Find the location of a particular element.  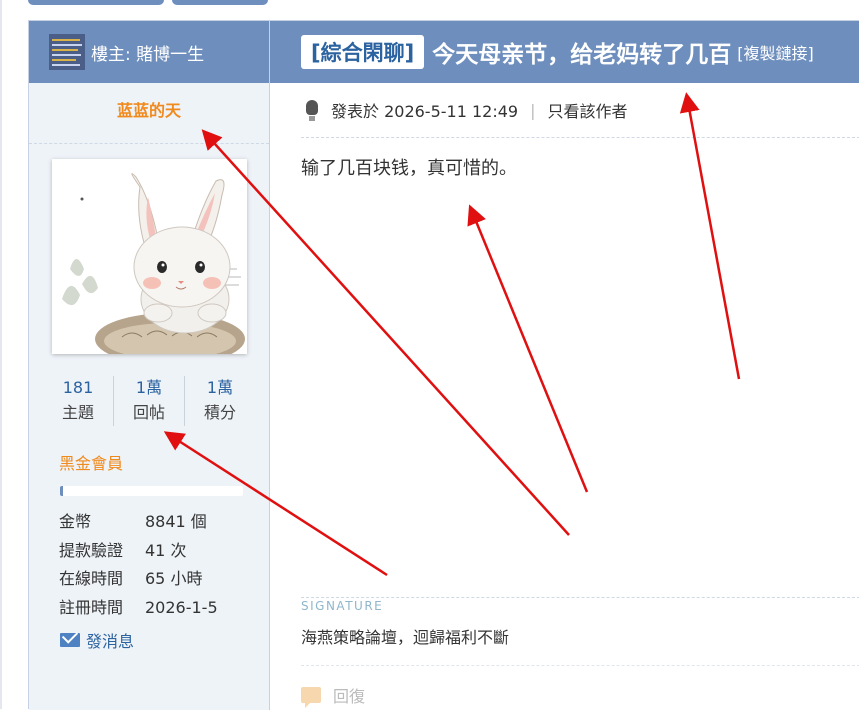

category-tag: [綜合閑聊] is located at coordinates (363, 52).